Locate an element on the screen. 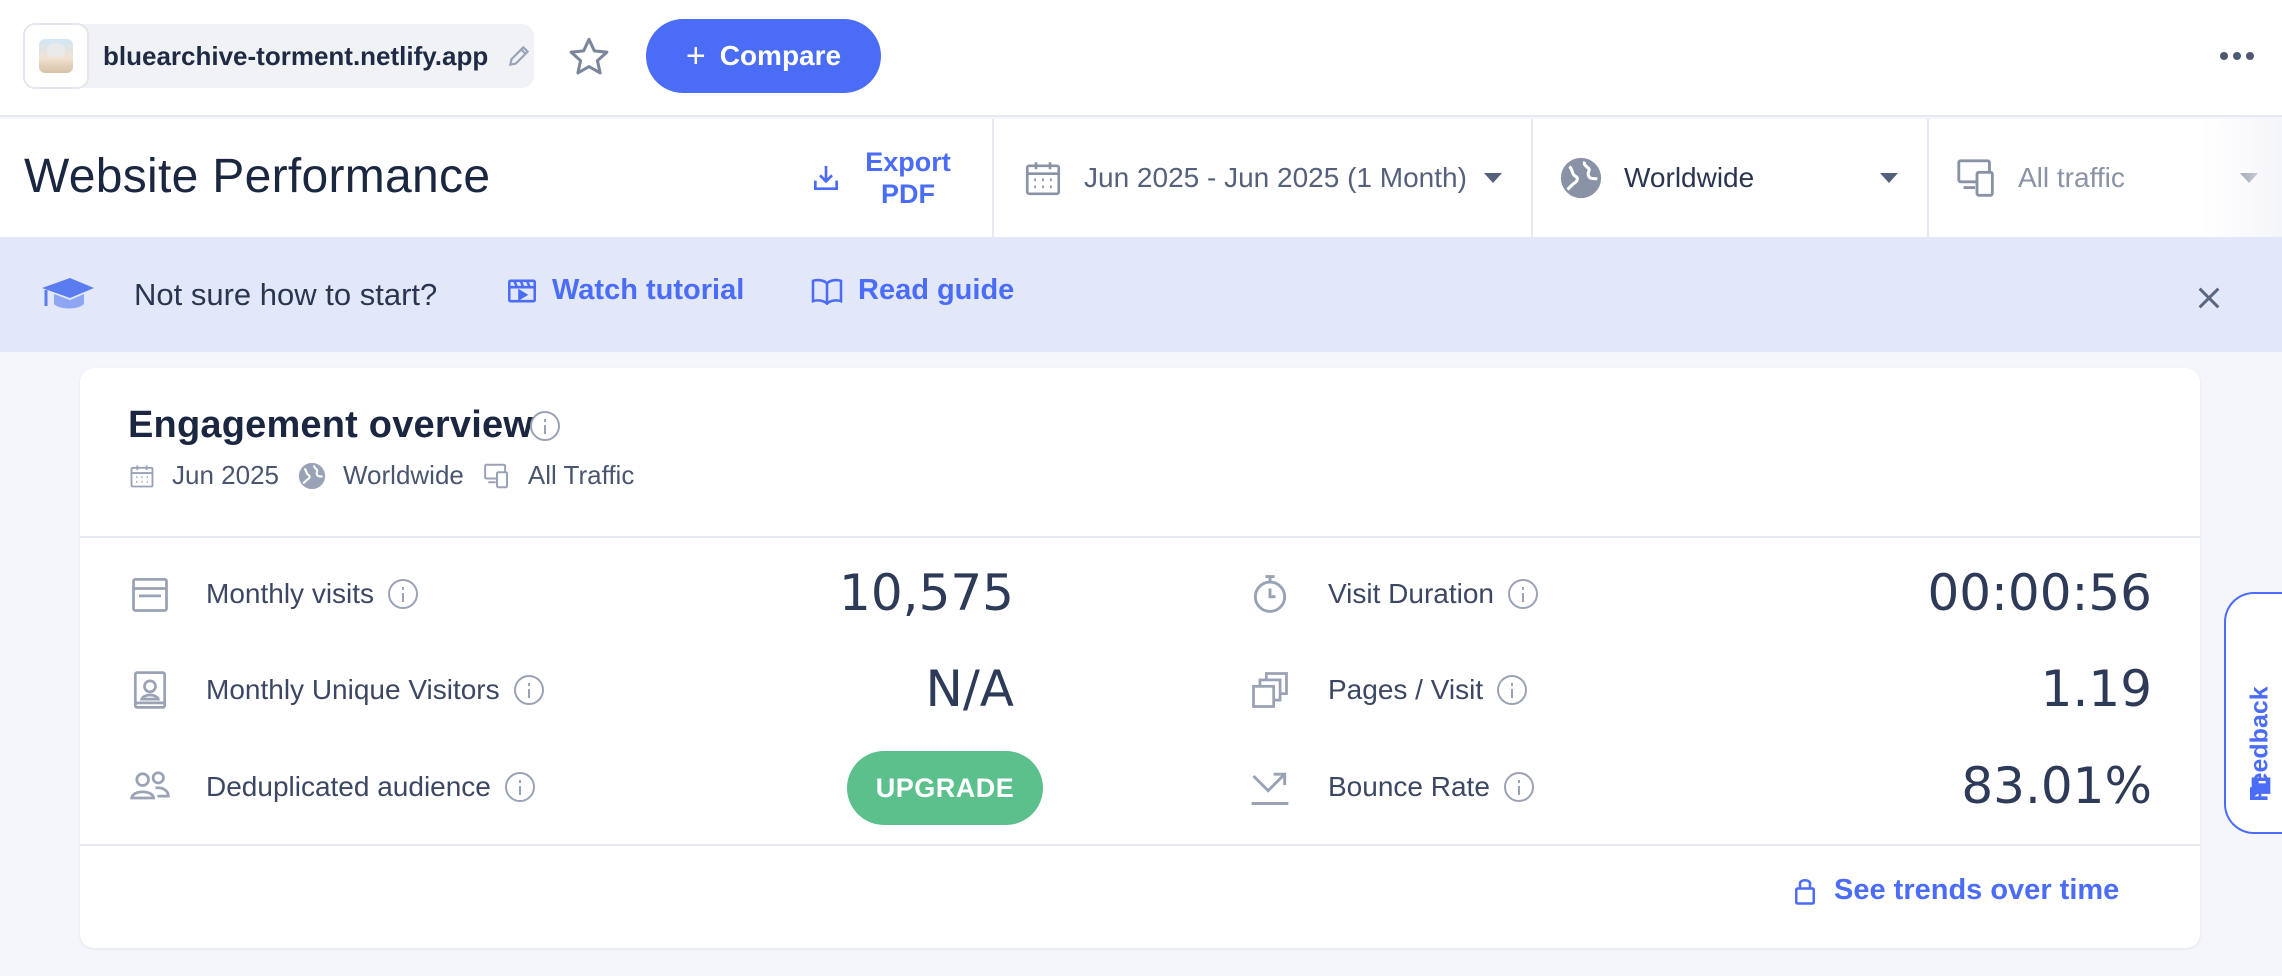  plus-icon: + is located at coordinates (695, 56).